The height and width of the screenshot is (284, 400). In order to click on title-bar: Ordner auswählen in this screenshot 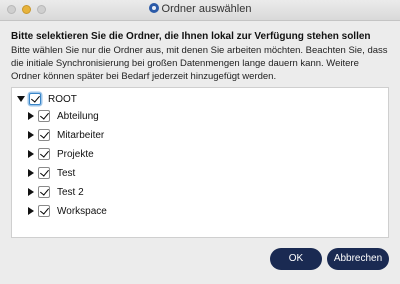, I will do `click(200, 10)`.